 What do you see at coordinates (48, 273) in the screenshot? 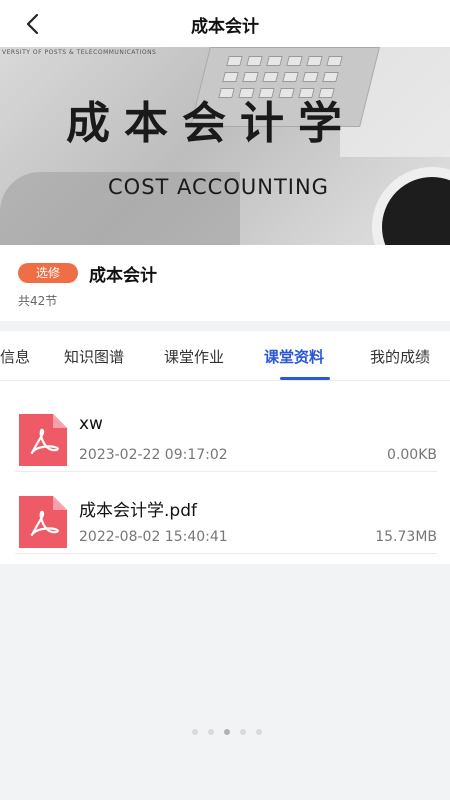
I see `elective-badge: 选修` at bounding box center [48, 273].